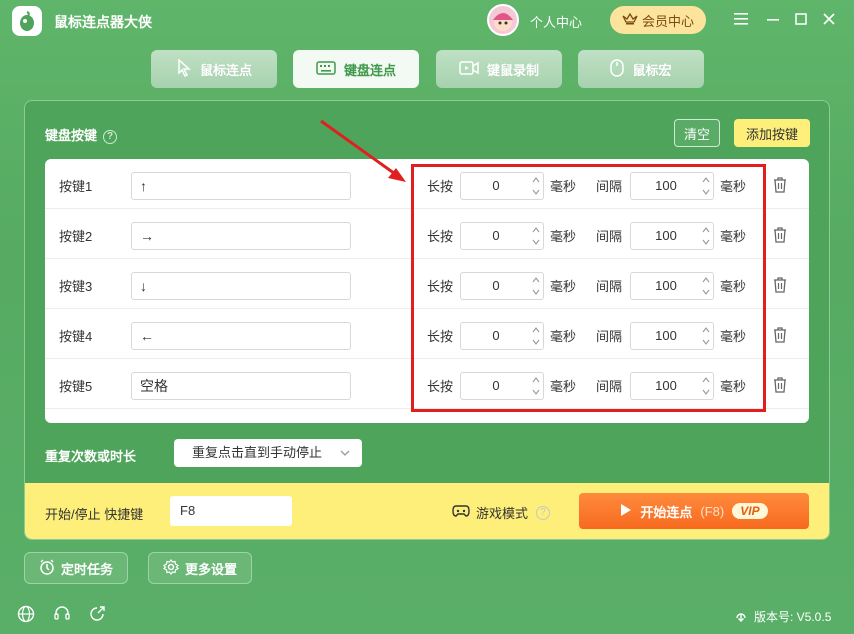 This screenshot has height=634, width=854. I want to click on start-button: 开始连点 (F8) VIP, so click(694, 511).